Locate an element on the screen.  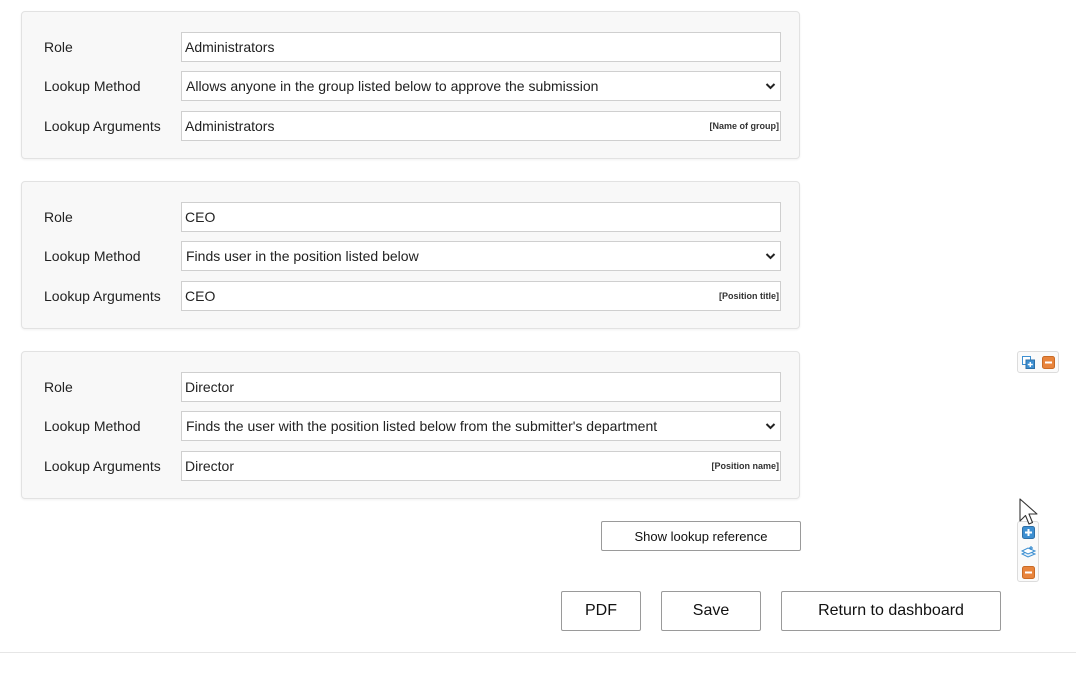
mouse-pointer-icon is located at coordinates (1028, 511).